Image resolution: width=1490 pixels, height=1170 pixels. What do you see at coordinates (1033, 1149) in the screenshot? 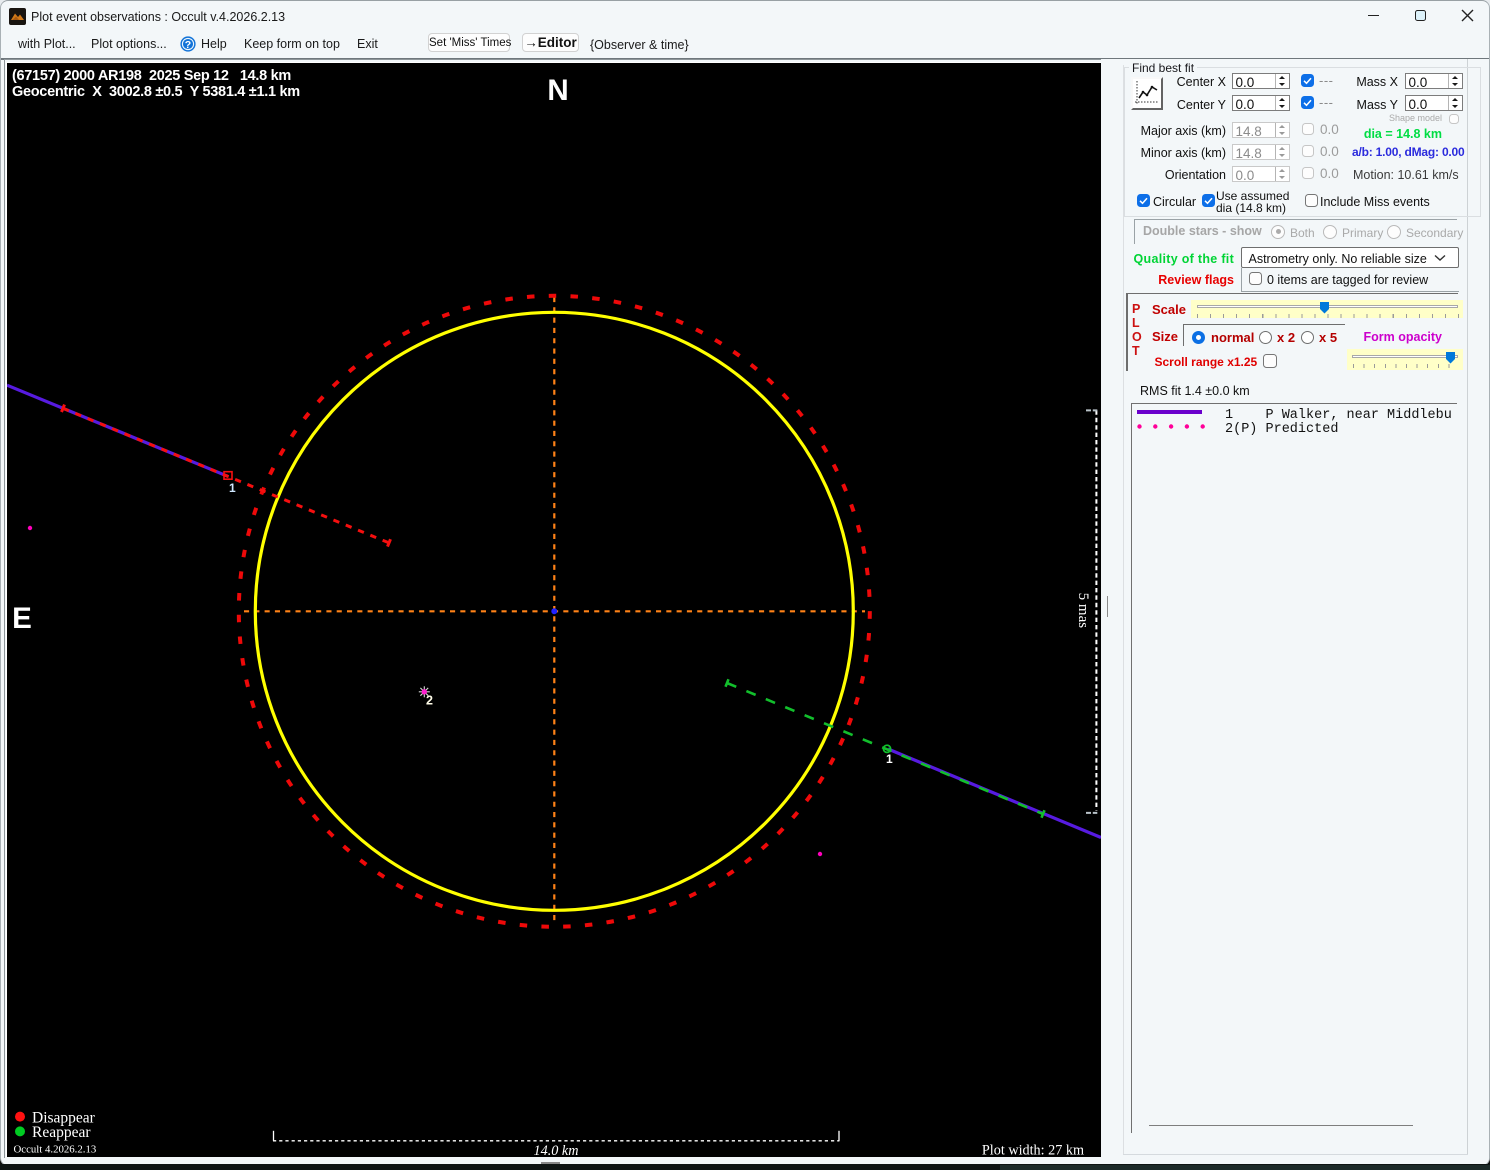
I see `svg-text: Plot width: 27 km` at bounding box center [1033, 1149].